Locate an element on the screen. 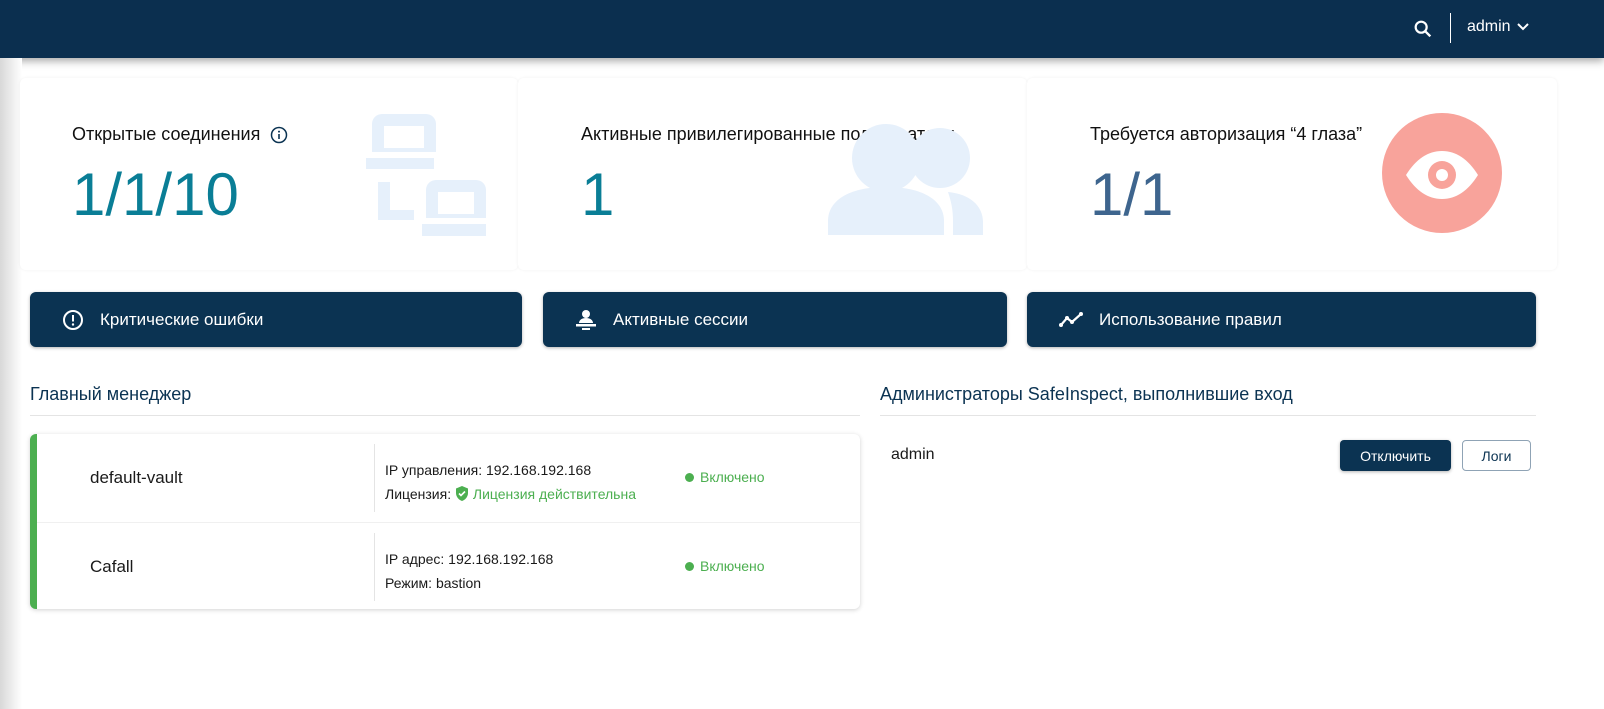  rules-usage-button: Использование правил is located at coordinates (1281, 319).